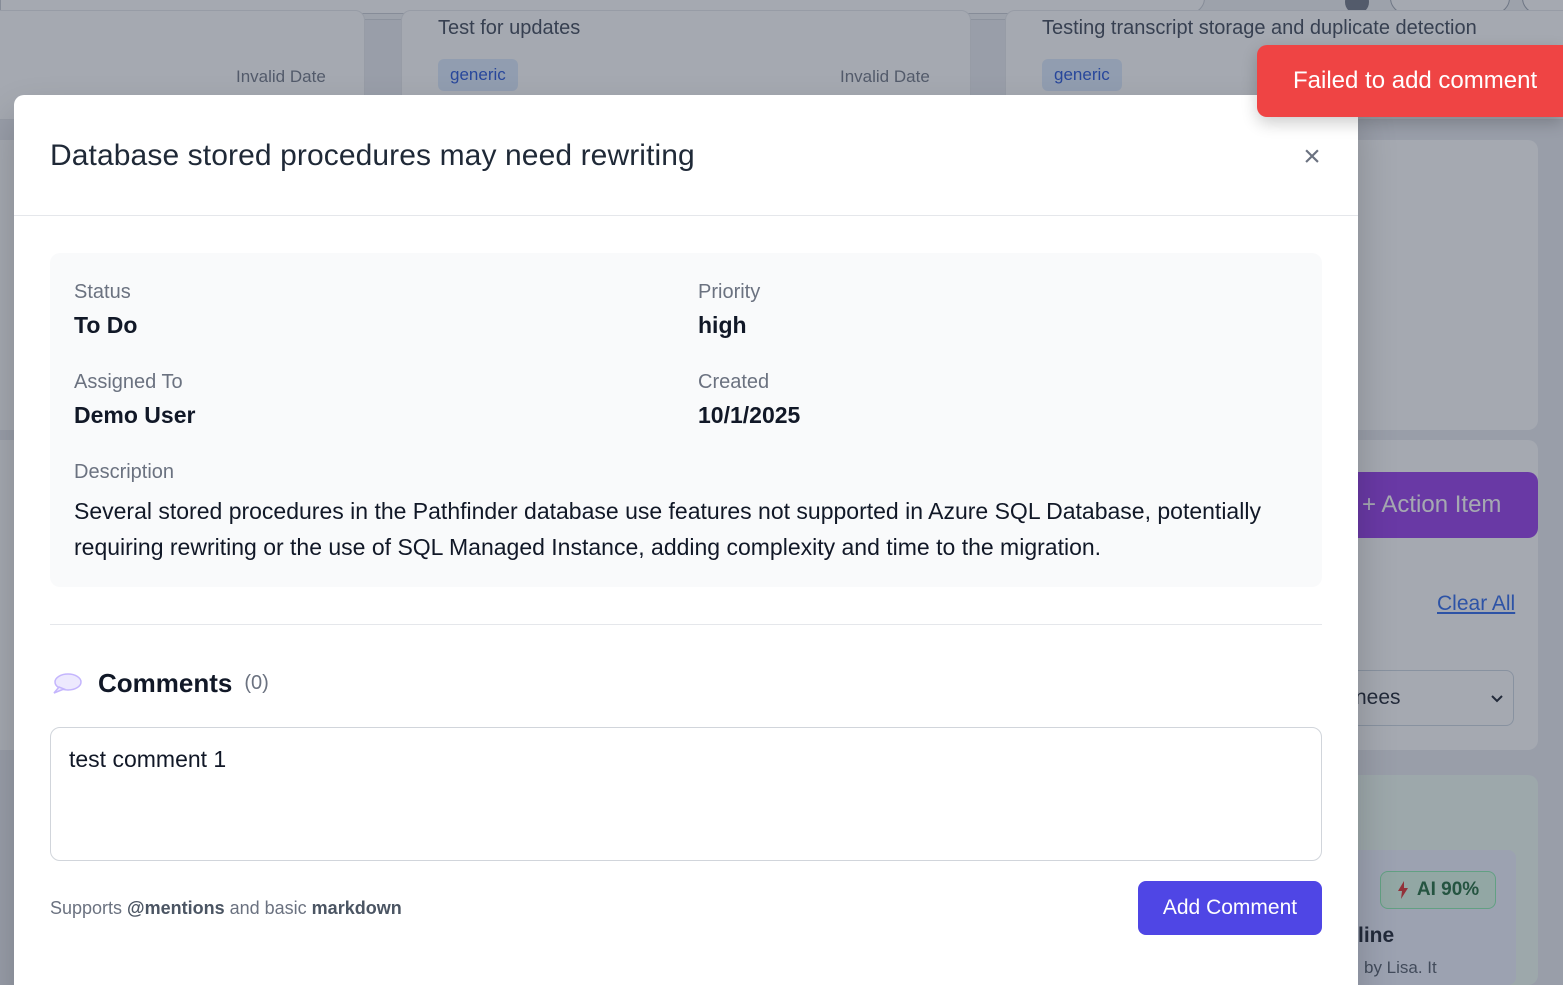 The height and width of the screenshot is (985, 1563). What do you see at coordinates (729, 292) in the screenshot?
I see `priority-label: Priority` at bounding box center [729, 292].